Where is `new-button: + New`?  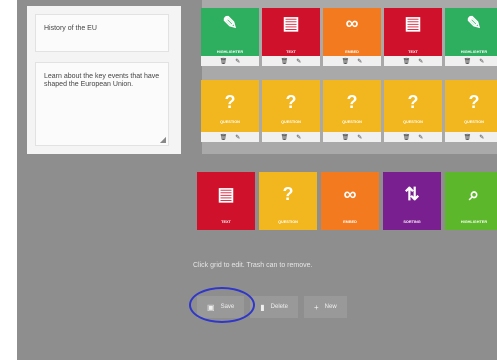 new-button: + New is located at coordinates (325, 307).